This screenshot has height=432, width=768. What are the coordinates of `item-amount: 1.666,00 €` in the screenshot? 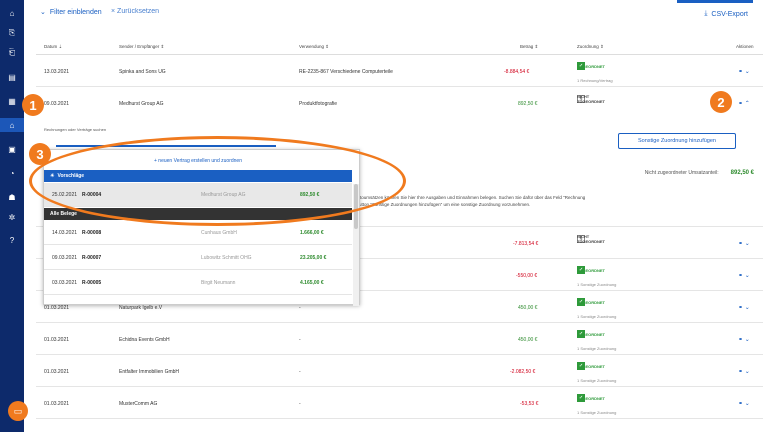 It's located at (312, 233).